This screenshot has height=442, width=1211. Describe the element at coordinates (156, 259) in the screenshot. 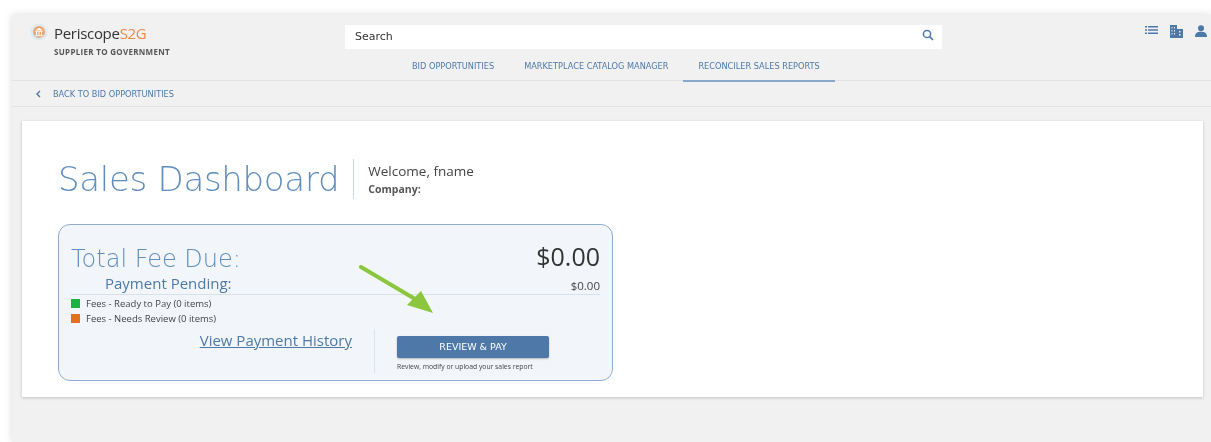

I see `total-fee-label: Total Fee Due:` at that location.